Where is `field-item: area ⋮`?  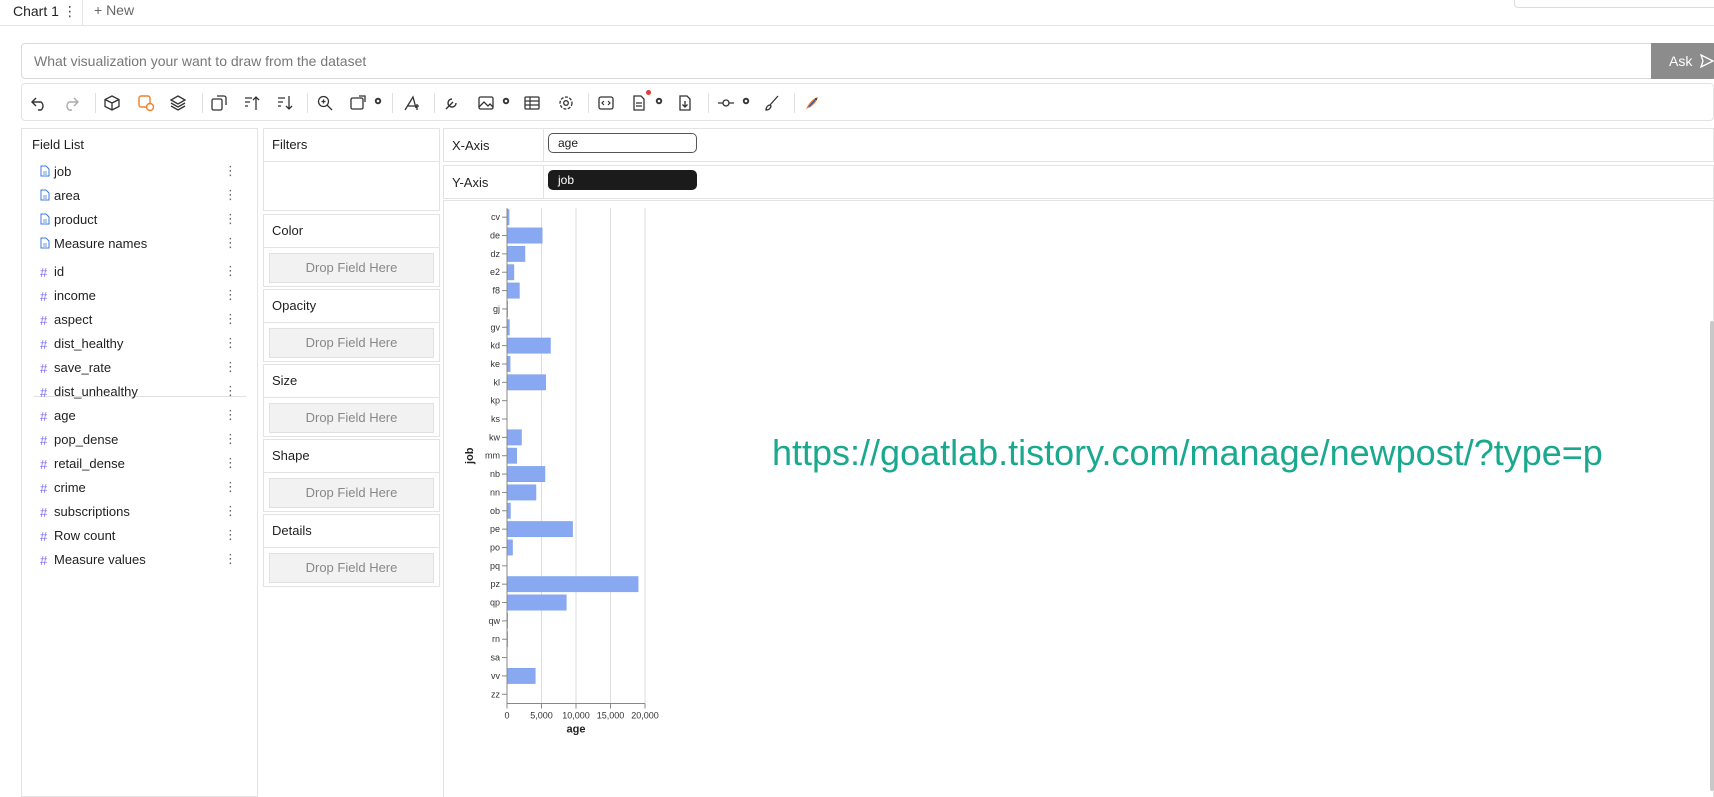
field-item: area ⋮ is located at coordinates (140, 198).